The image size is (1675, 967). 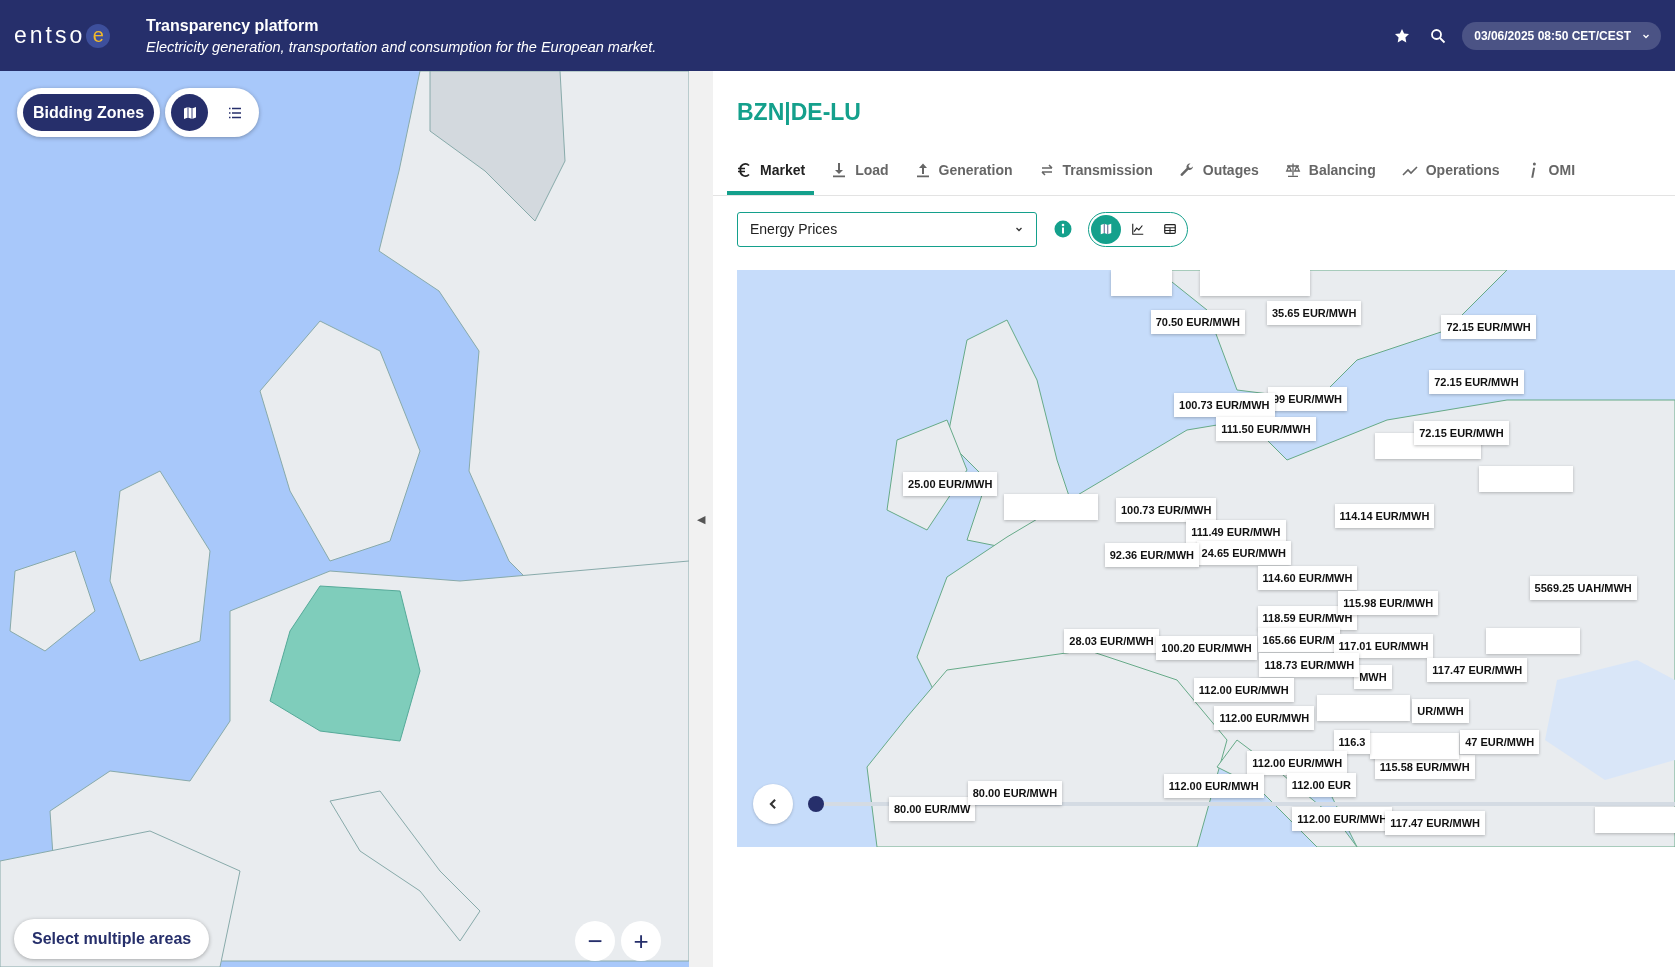 What do you see at coordinates (922, 170) in the screenshot?
I see `upload-icon` at bounding box center [922, 170].